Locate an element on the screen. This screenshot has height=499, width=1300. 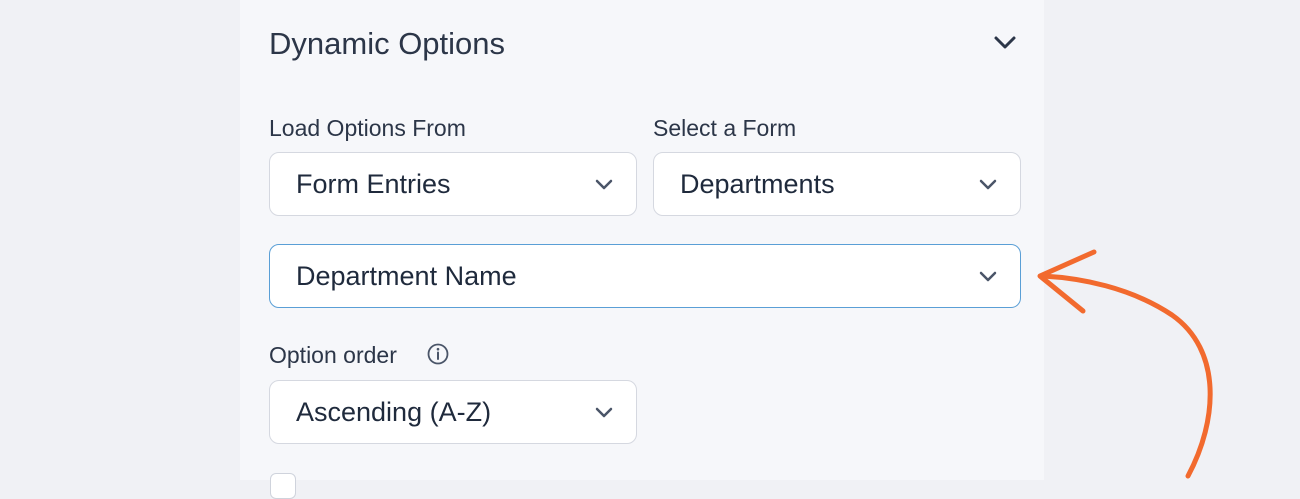
load-options-from-value: Form Entries is located at coordinates (373, 184).